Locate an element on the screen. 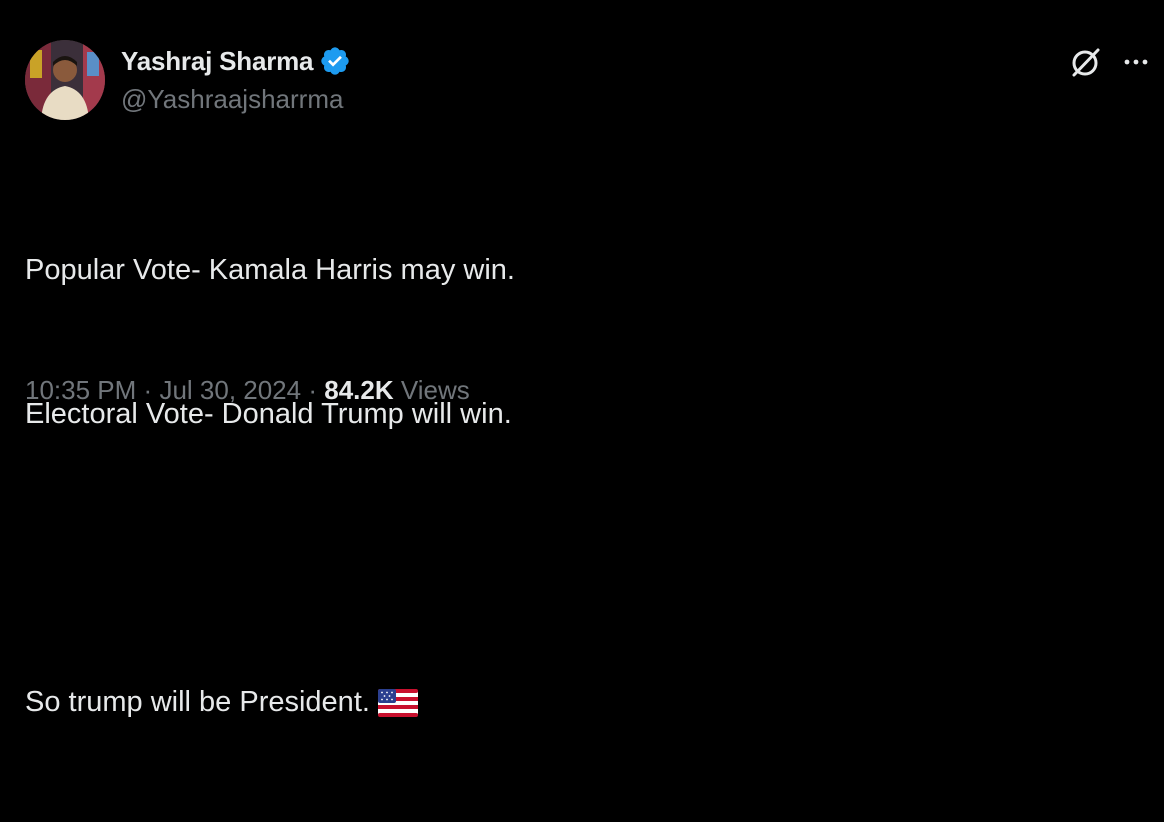 This screenshot has width=1164, height=822. grok-icon is located at coordinates (1086, 62).